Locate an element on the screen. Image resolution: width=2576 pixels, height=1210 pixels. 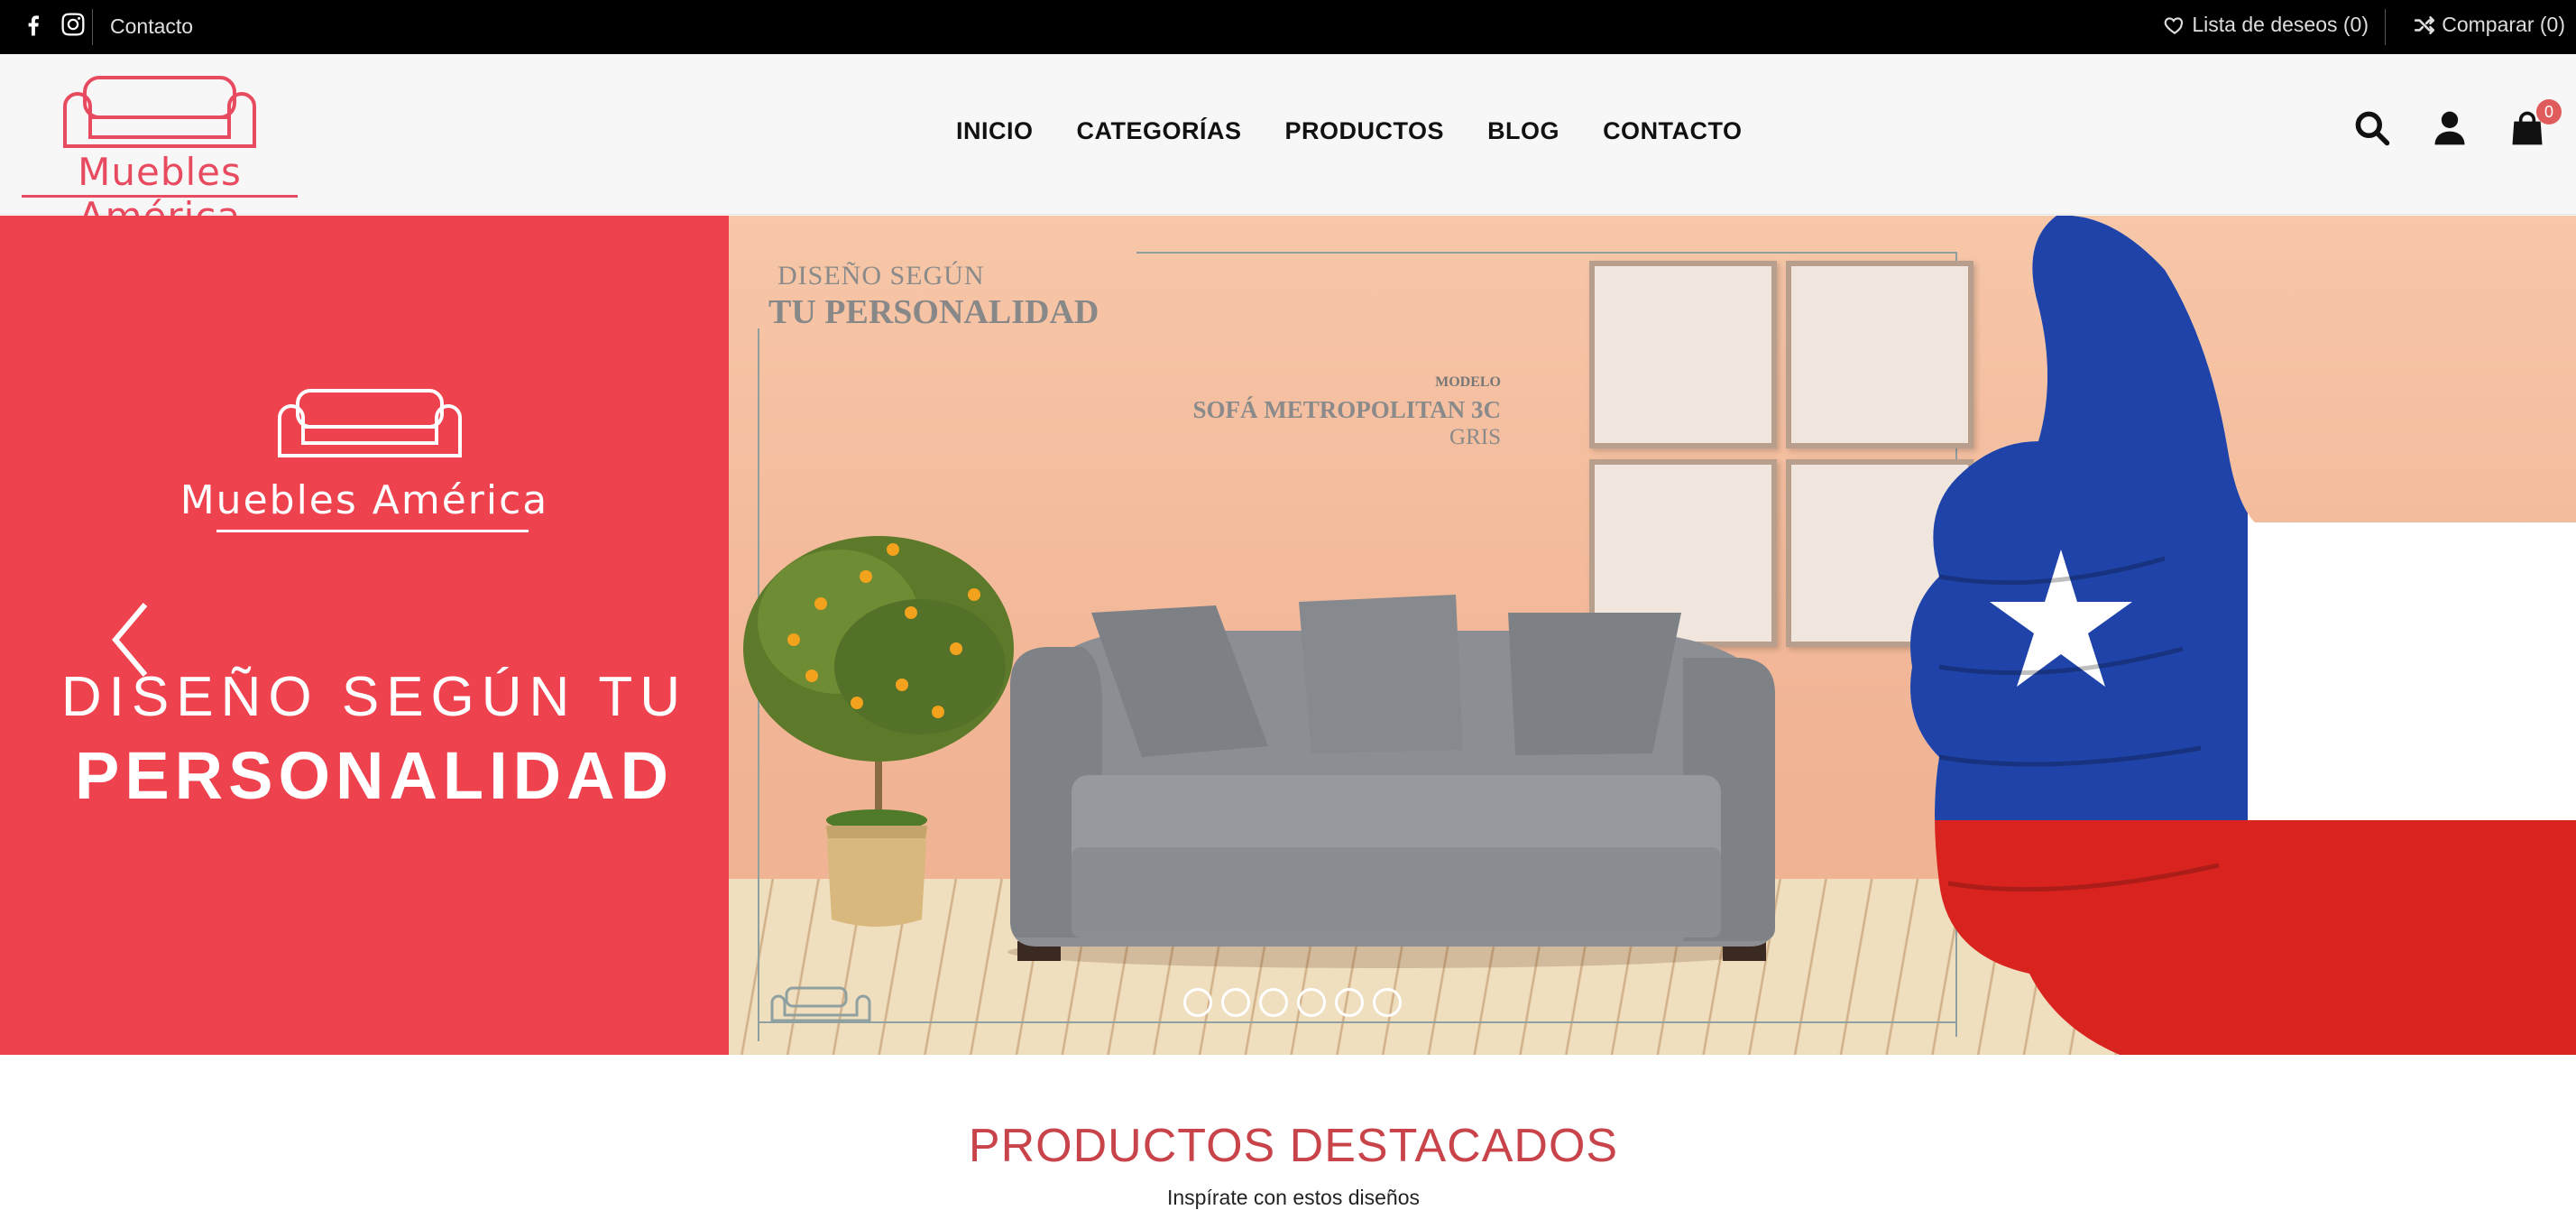
header-actions: 0 is located at coordinates (2457, 124).